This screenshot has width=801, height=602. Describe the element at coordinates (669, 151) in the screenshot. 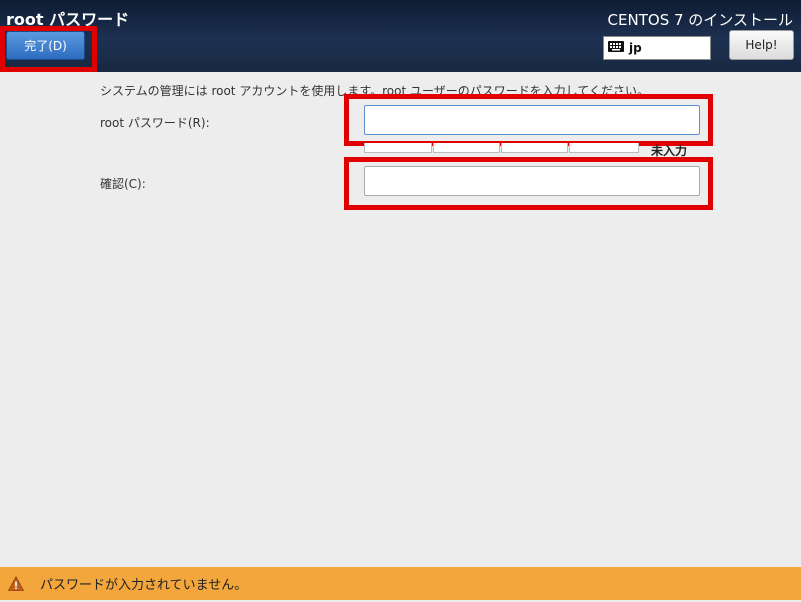

I see `strength-label: 未入力` at that location.